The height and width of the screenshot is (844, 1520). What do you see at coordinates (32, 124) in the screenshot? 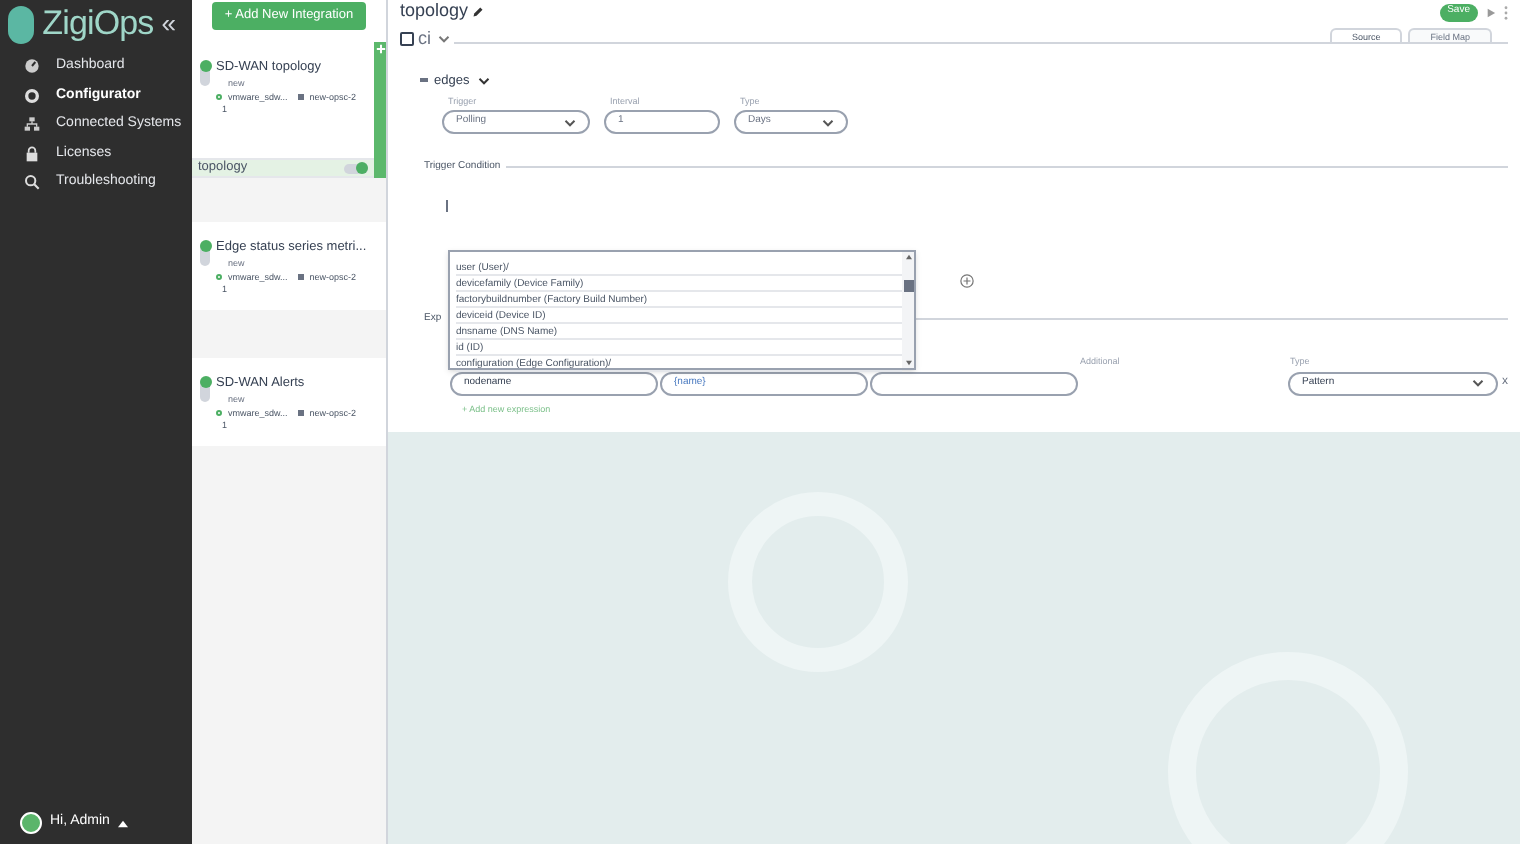
I see `network-icon` at bounding box center [32, 124].